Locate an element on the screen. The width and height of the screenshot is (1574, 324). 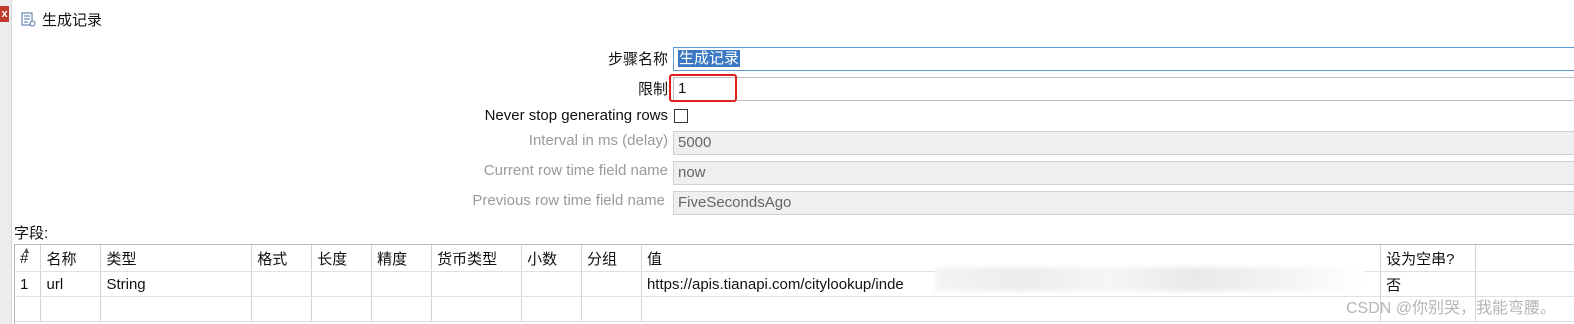
col-header-type: 类型 is located at coordinates (176, 258).